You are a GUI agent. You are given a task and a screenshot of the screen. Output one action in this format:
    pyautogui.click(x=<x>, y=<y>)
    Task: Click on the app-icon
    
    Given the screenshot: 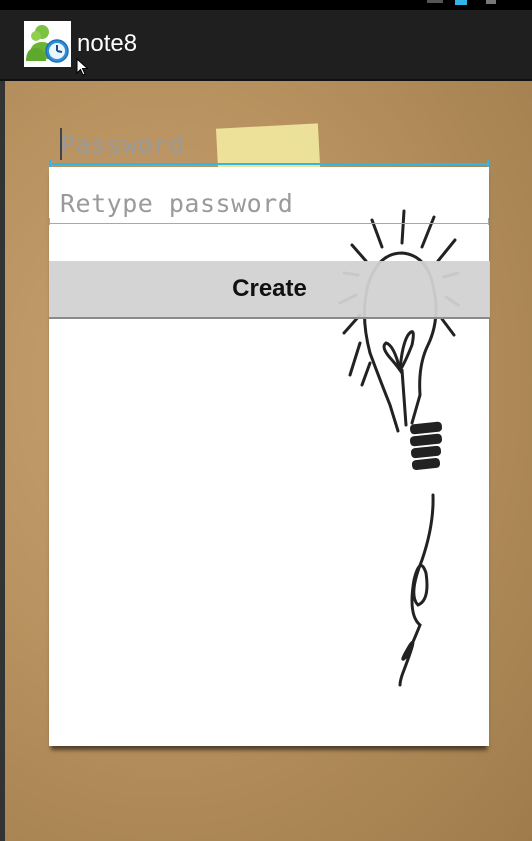 What is the action you would take?
    pyautogui.click(x=47, y=44)
    